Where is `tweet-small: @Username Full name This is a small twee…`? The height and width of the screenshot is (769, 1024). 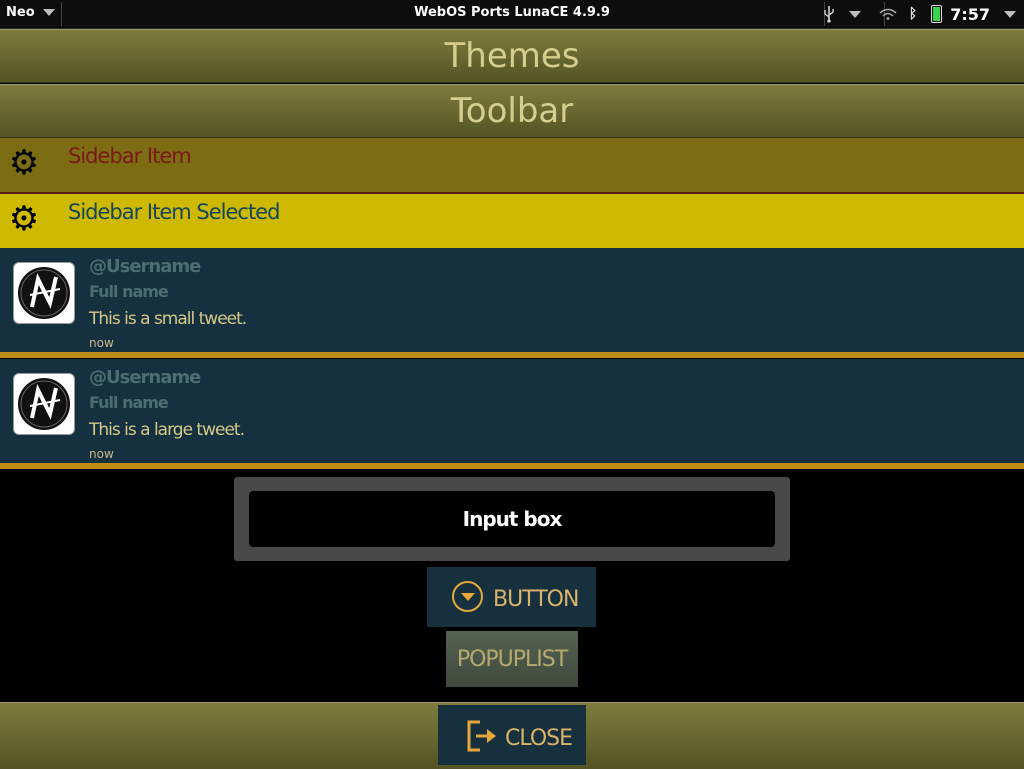
tweet-small: @Username Full name This is a small twee… is located at coordinates (512, 300).